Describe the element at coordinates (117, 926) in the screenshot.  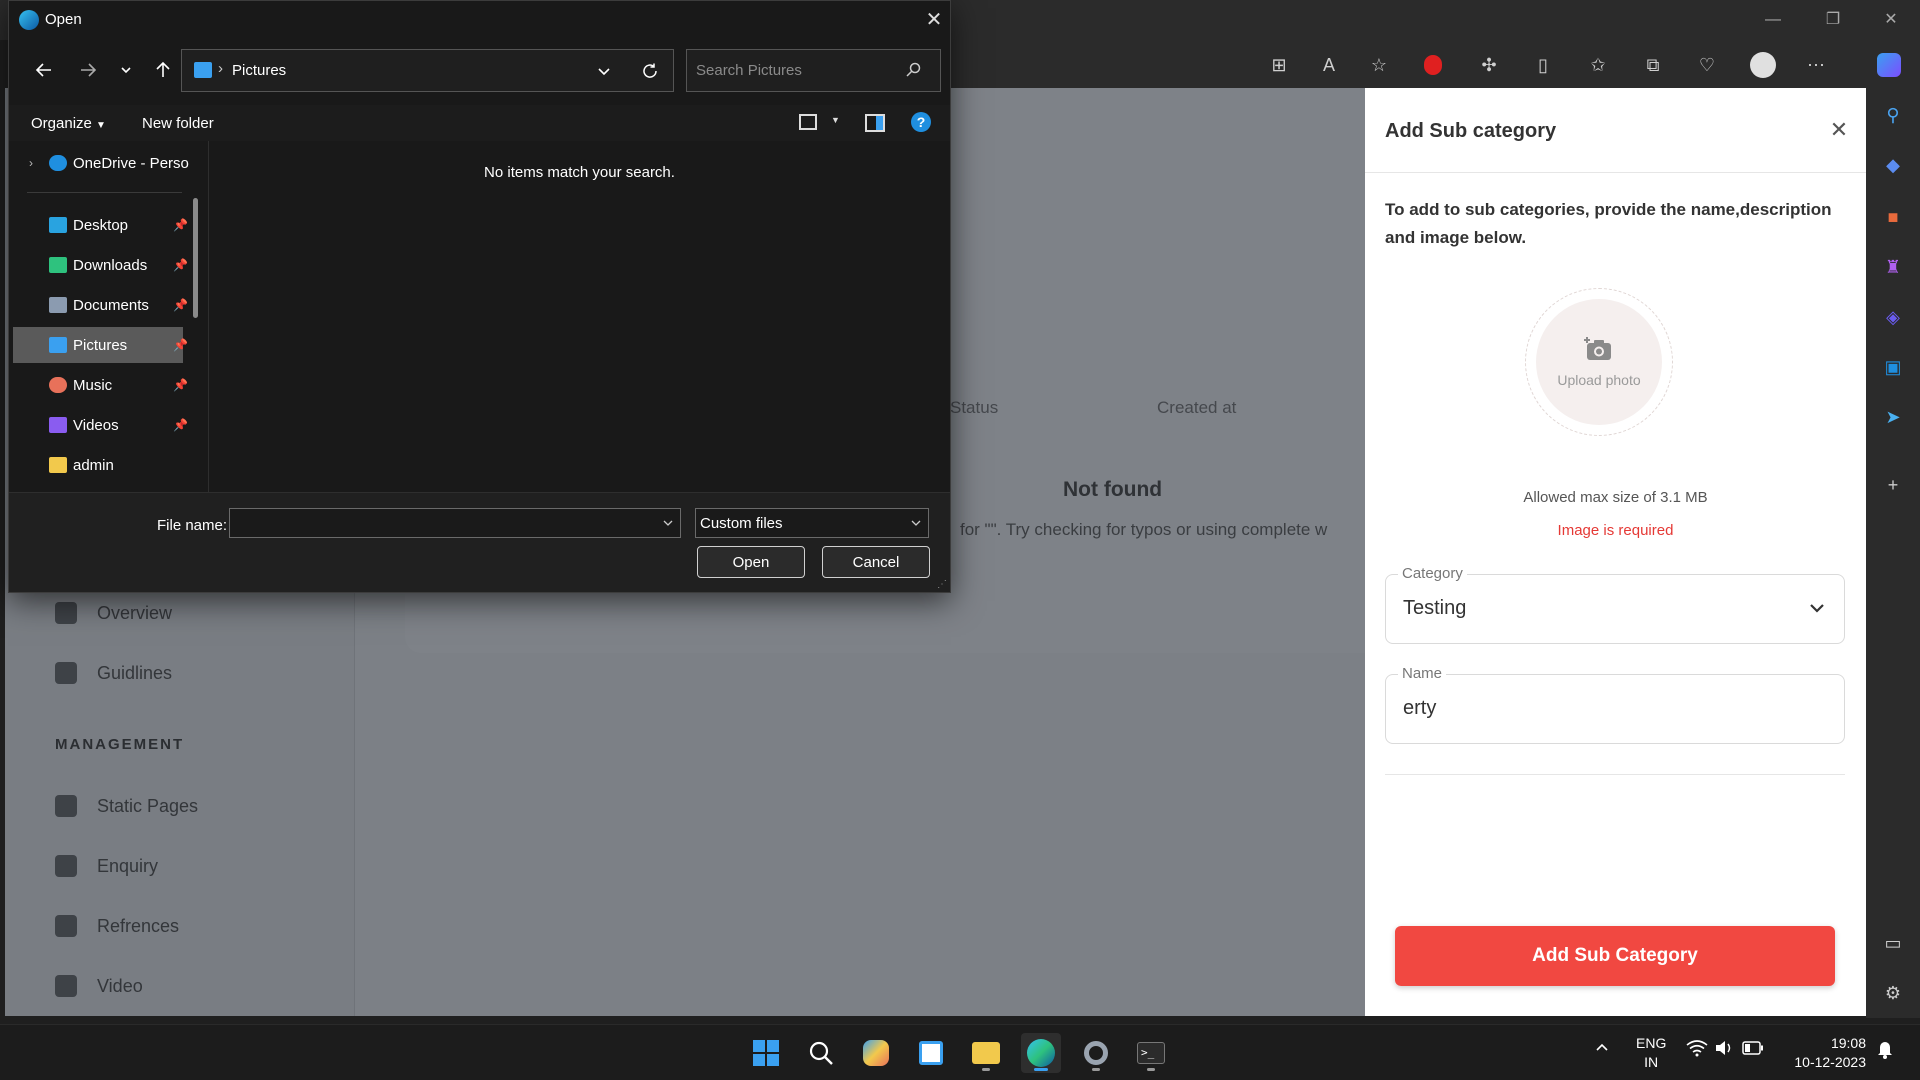
I see `nav-item-references: Refrences` at that location.